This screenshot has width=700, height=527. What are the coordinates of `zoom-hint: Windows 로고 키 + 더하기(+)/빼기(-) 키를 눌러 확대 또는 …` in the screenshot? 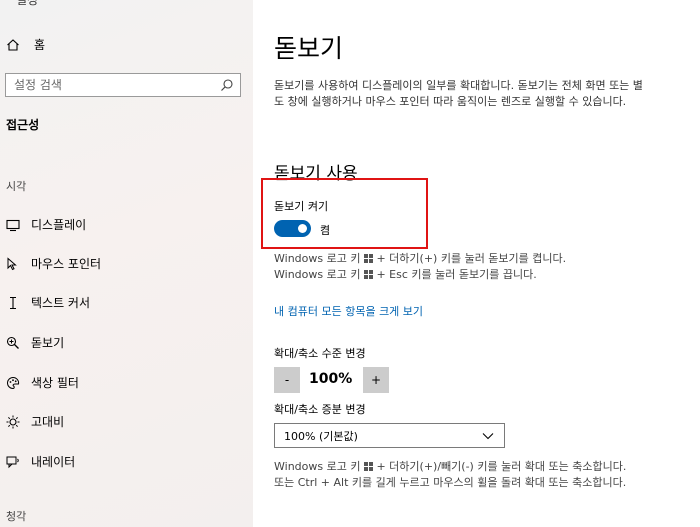 It's located at (459, 475).